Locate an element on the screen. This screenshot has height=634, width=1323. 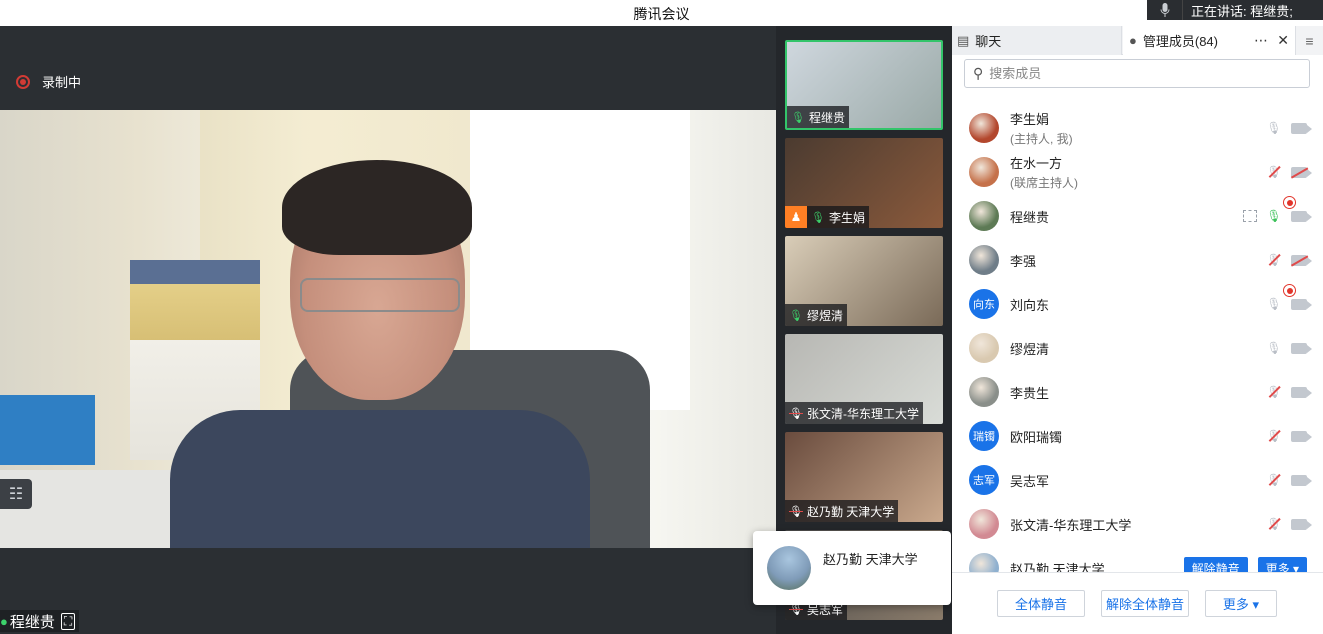
unmute-all-button: 解除全体静音 is located at coordinates (1145, 603).